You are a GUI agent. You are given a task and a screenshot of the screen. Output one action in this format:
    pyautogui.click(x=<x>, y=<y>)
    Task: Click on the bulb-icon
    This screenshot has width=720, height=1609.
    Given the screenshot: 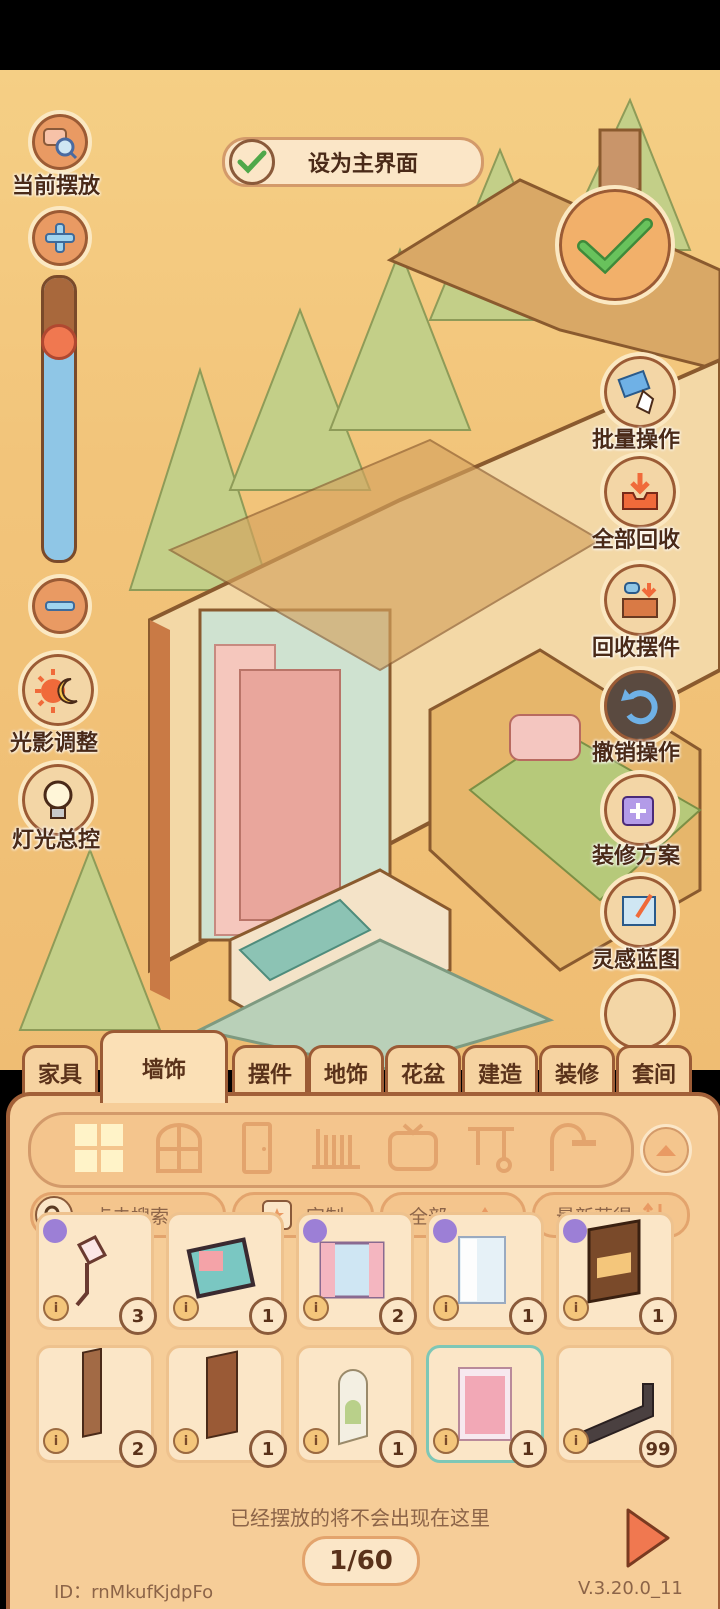 What is the action you would take?
    pyautogui.click(x=58, y=799)
    